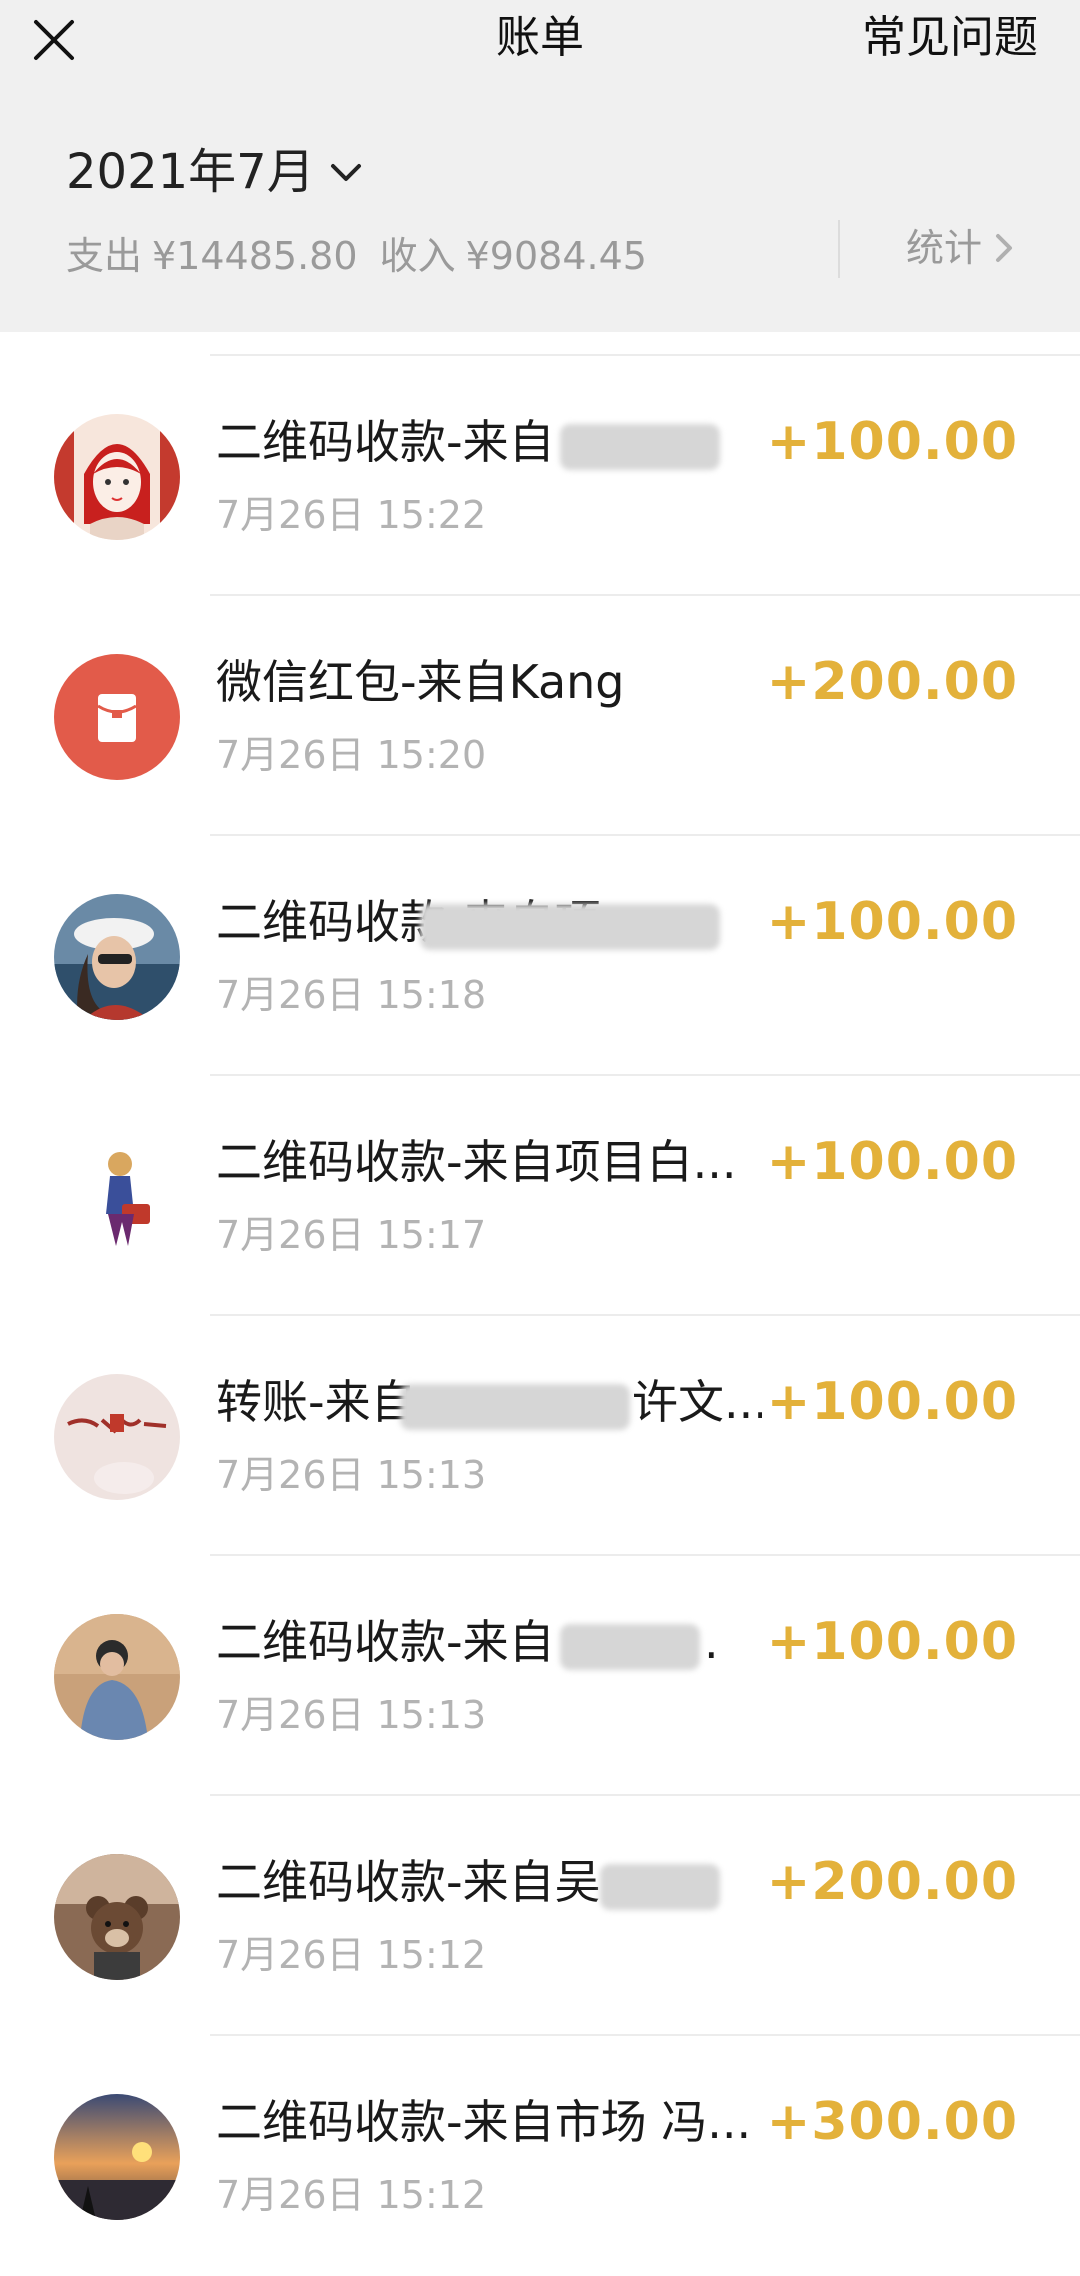  I want to click on faq-link: 常见问题, so click(950, 38).